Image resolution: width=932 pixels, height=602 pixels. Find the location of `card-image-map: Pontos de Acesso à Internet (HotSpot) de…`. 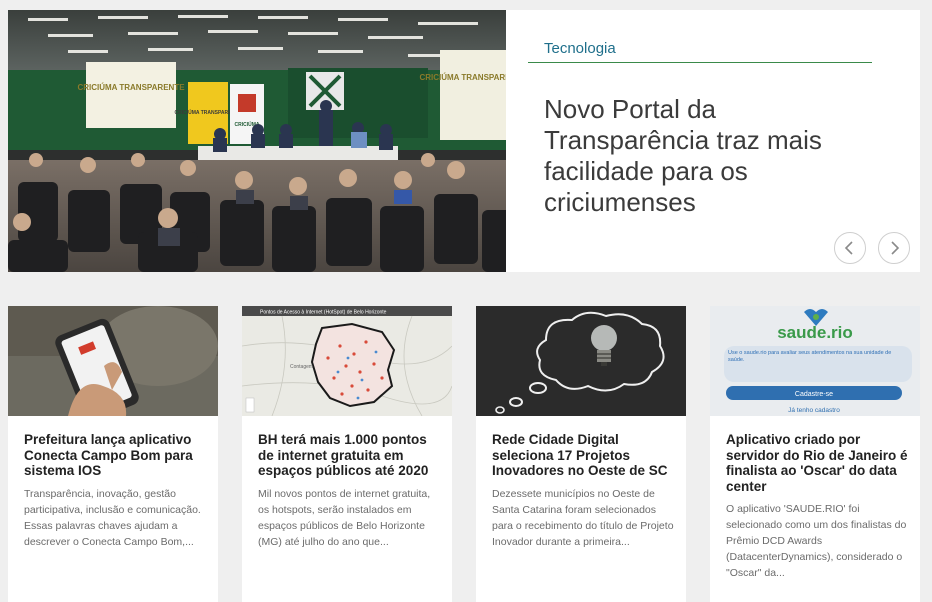

card-image-map: Pontos de Acesso à Internet (HotSpot) de… is located at coordinates (347, 361).